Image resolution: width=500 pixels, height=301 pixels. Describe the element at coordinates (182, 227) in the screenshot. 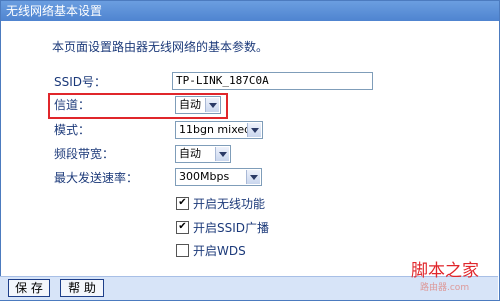

I see `ssid-broadcast-checkbox: ✔` at that location.